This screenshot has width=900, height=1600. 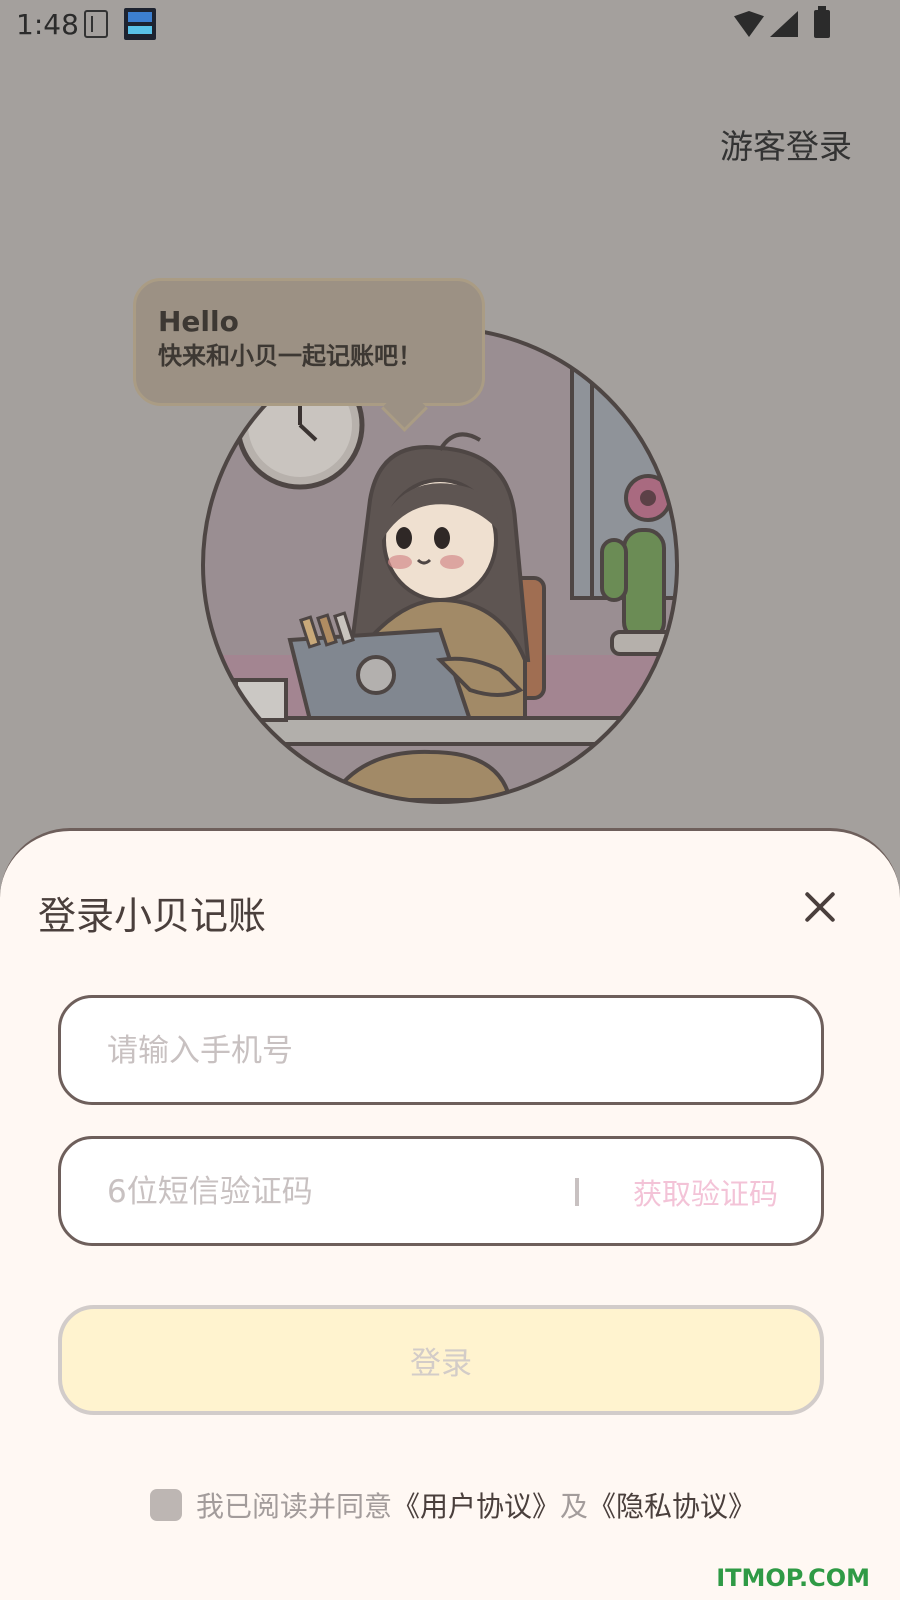 What do you see at coordinates (47, 24) in the screenshot?
I see `status-time: 1:48` at bounding box center [47, 24].